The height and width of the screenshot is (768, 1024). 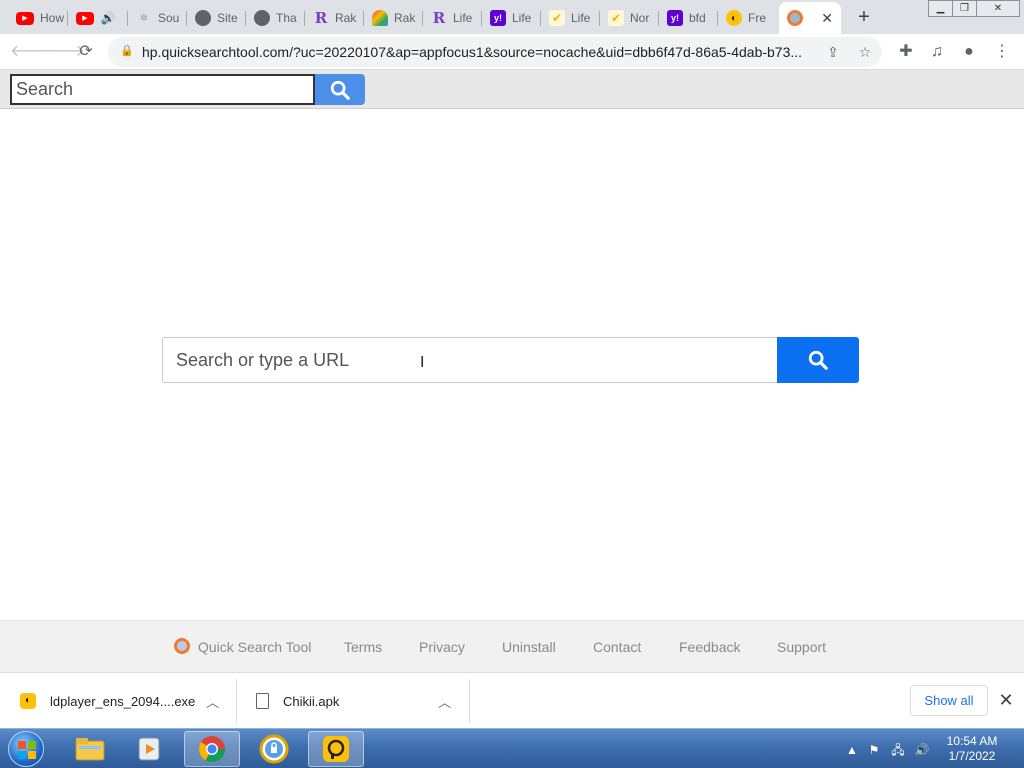 I want to click on clock-date: 1/7/2022, so click(x=972, y=756).